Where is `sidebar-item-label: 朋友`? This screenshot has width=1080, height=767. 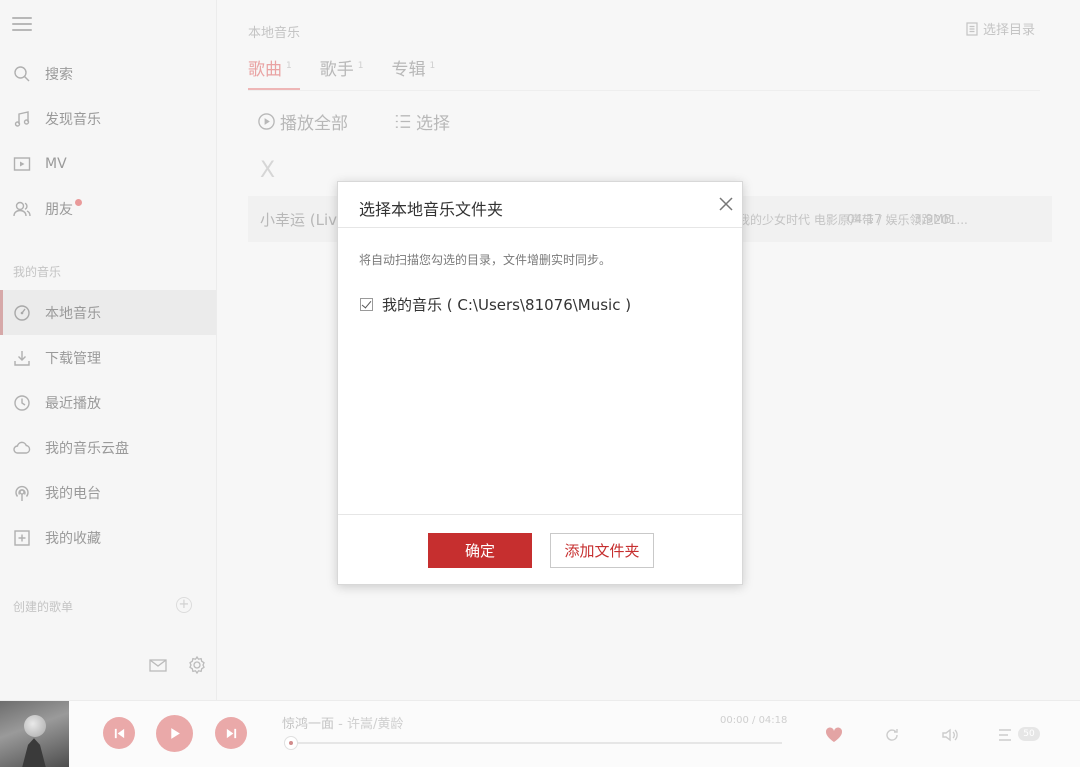
sidebar-item-label: 朋友 is located at coordinates (59, 209).